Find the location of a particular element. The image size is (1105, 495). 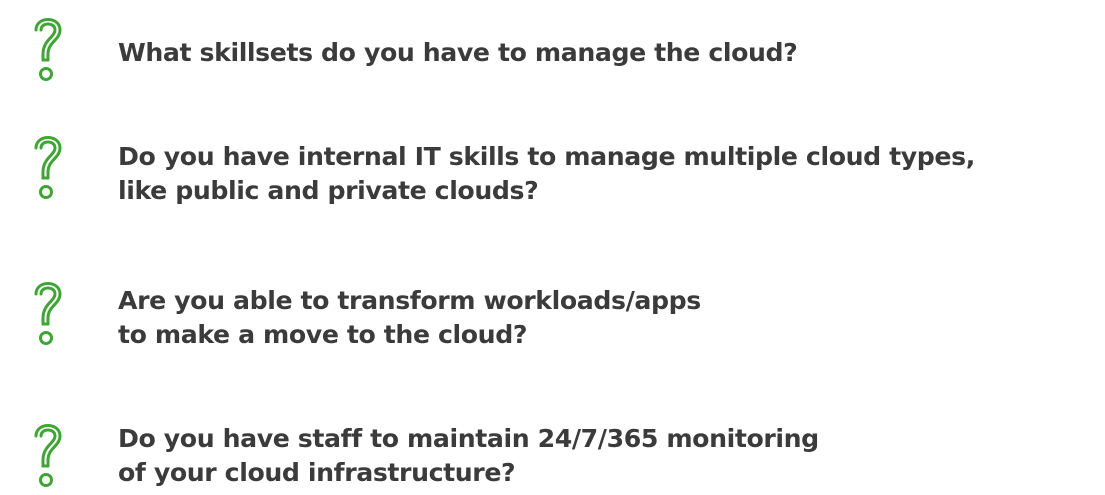

question-line: like public and private clouds? is located at coordinates (328, 190).